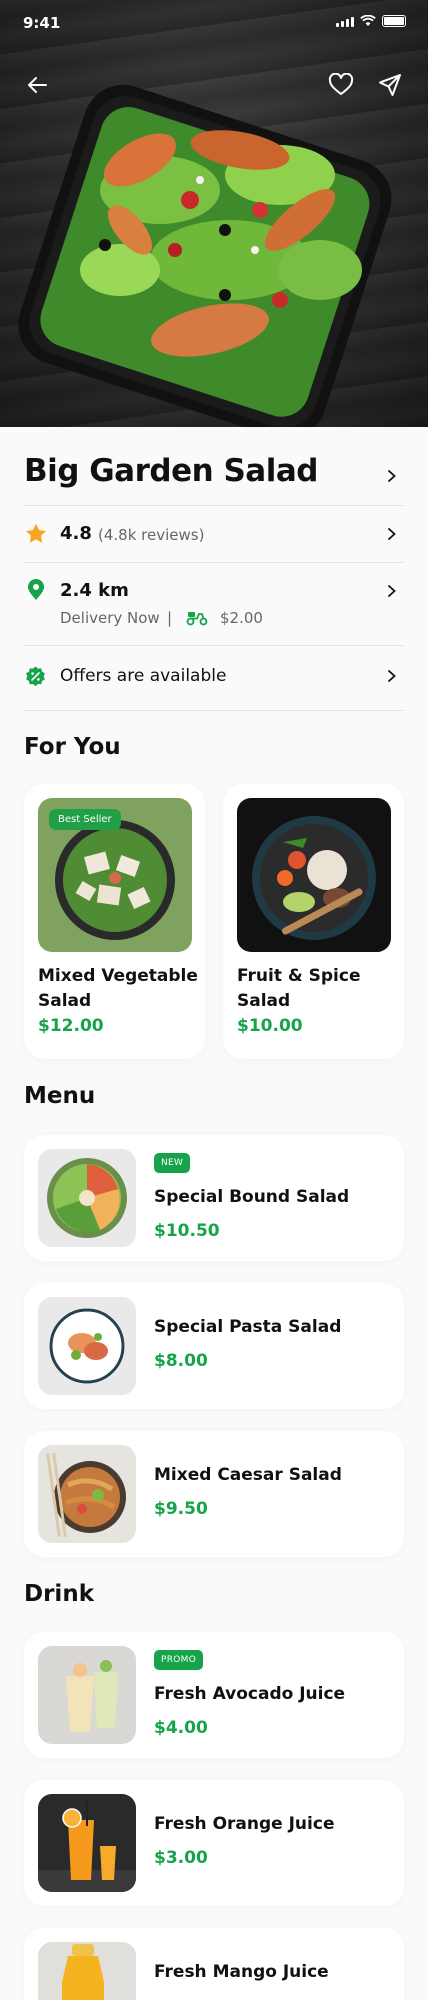 This screenshot has width=428, height=2000. Describe the element at coordinates (76, 533) in the screenshot. I see `rating-value: 4.8` at that location.